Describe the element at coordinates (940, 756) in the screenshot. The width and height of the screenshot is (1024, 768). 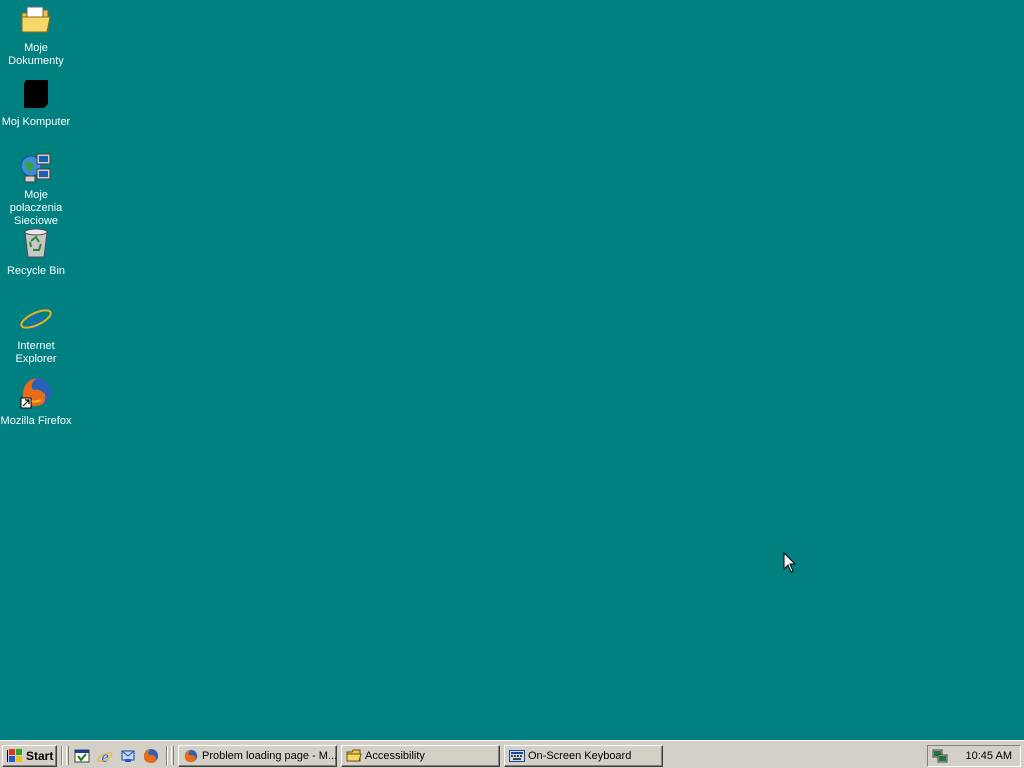
I see `network-tray-icon` at that location.